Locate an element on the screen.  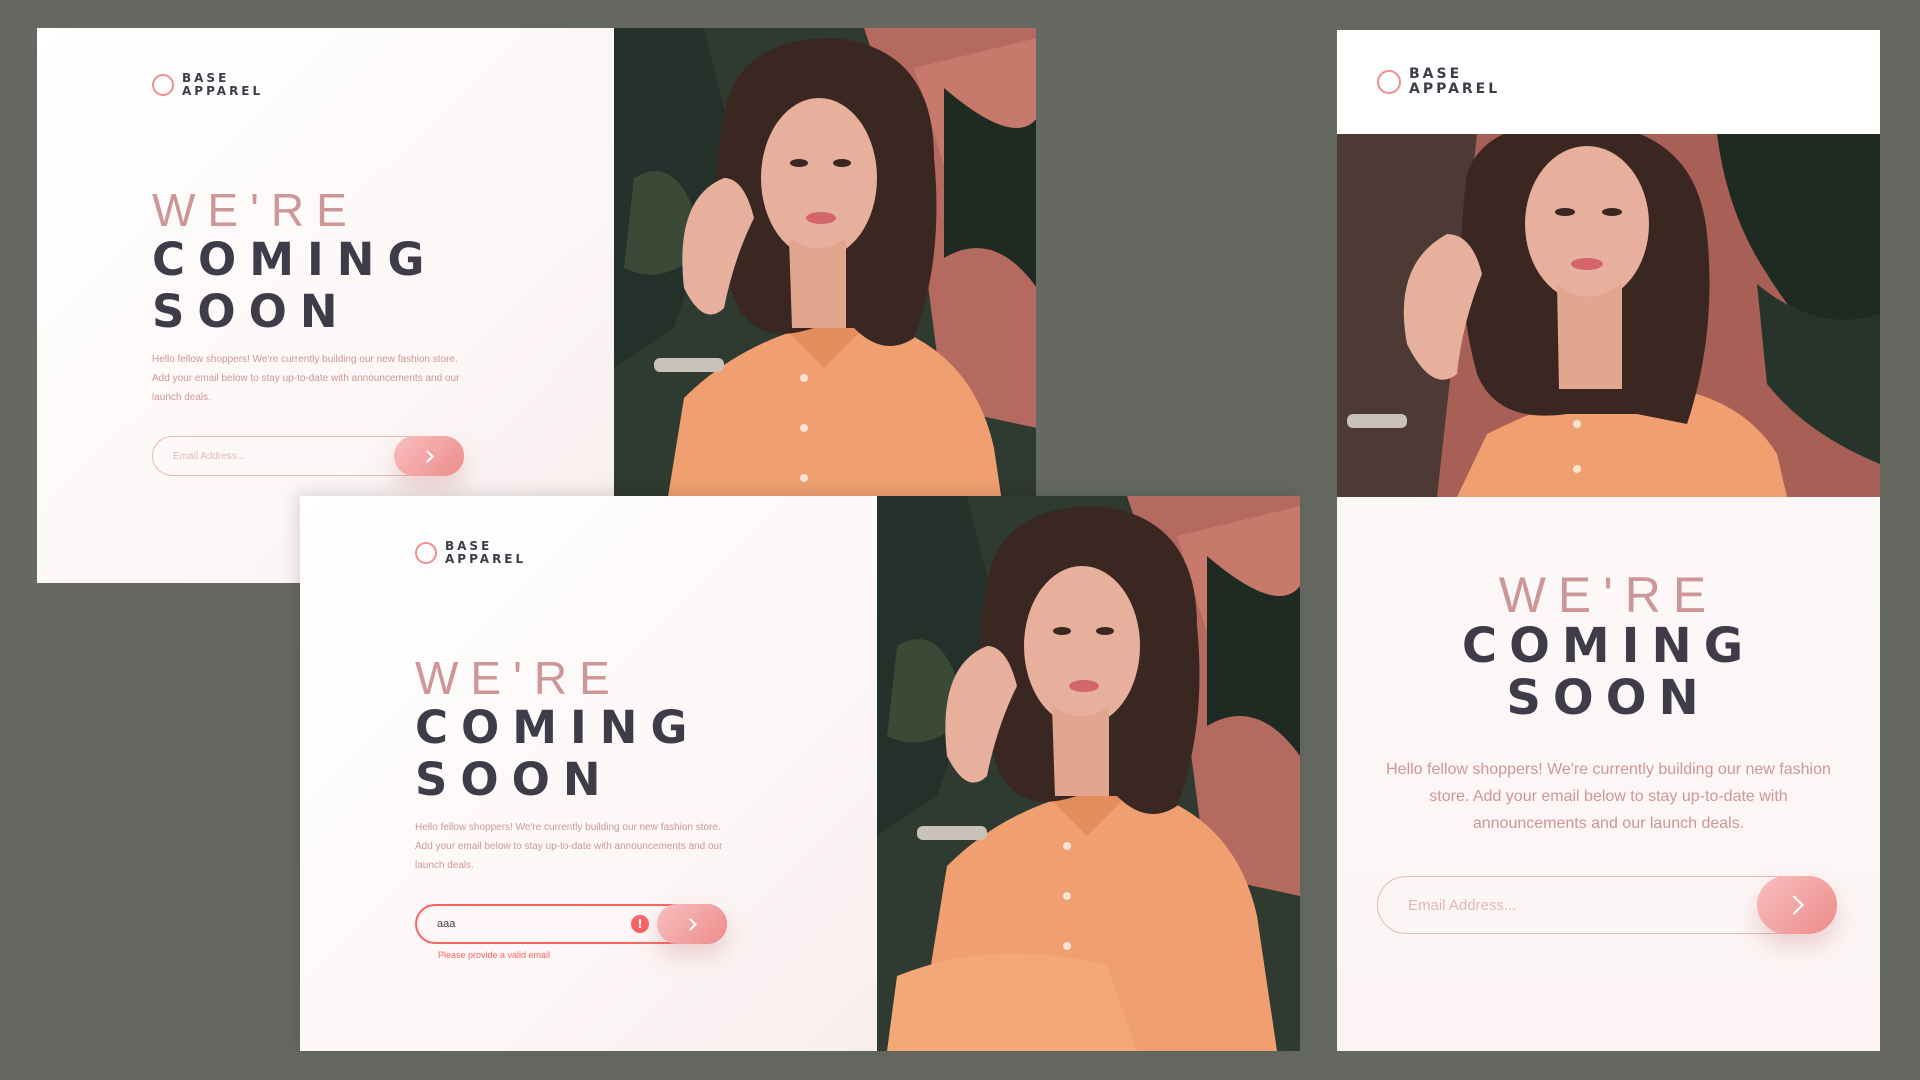
email-form-error: ! is located at coordinates (571, 924).